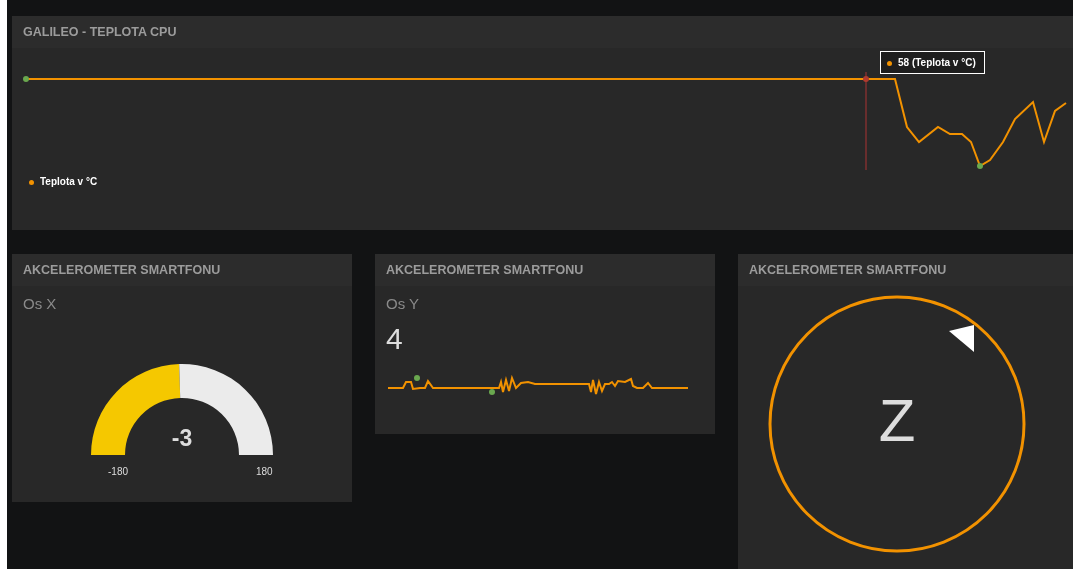 This screenshot has width=1073, height=569. Describe the element at coordinates (932, 62) in the screenshot. I see `chart-tooltip: 58 (Teplota v °C)` at that location.